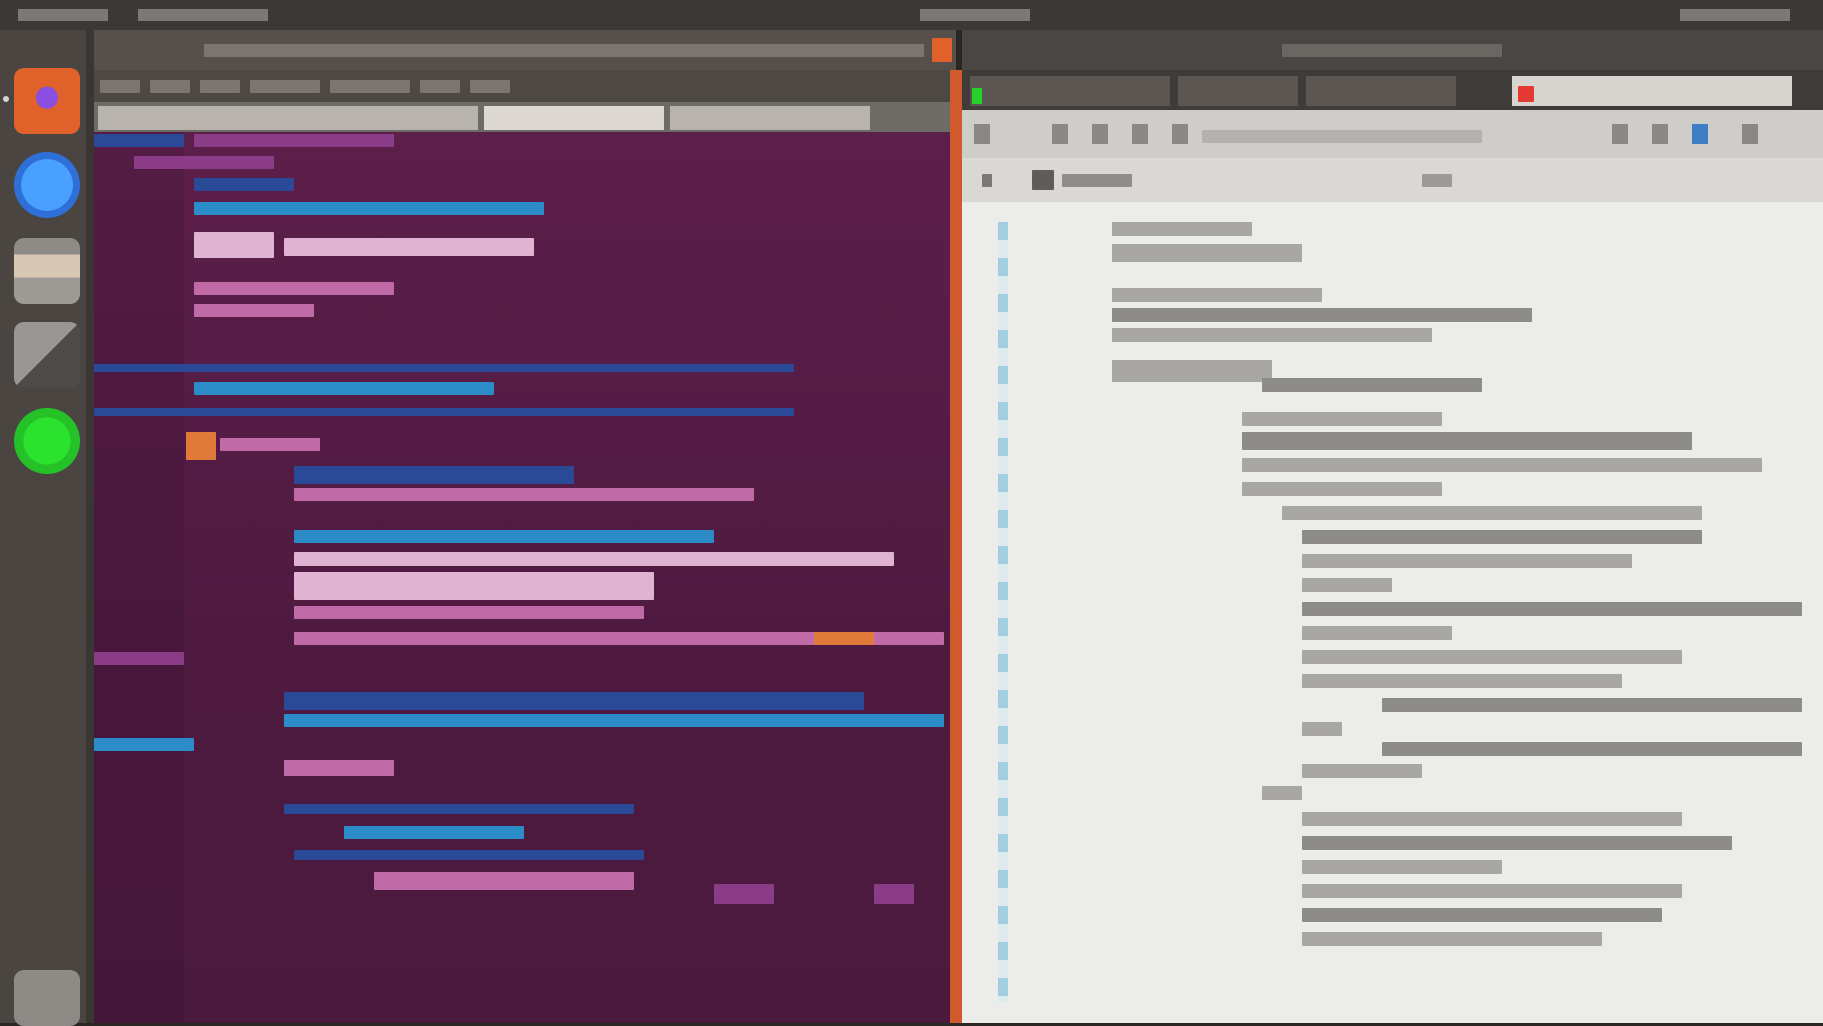  I want to click on document-header, so click(1392, 180).